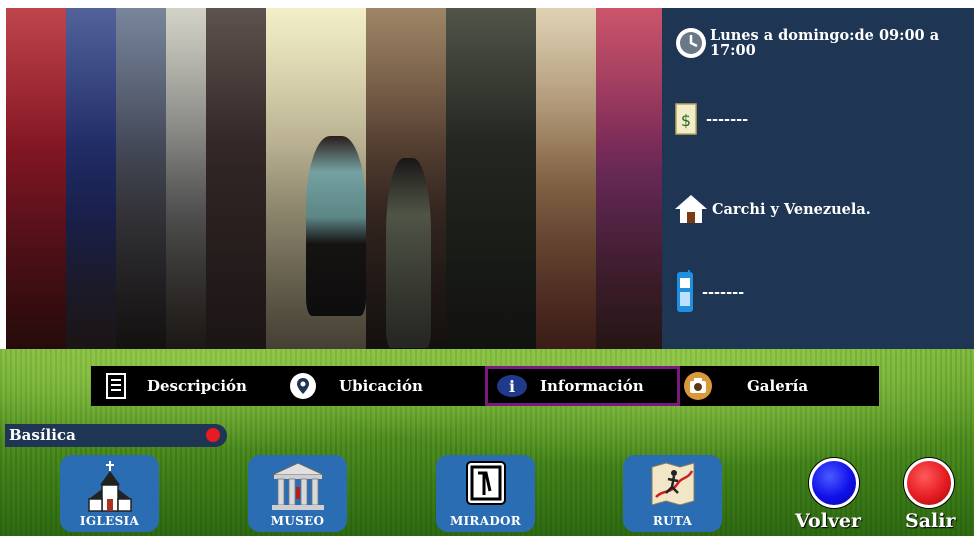 This screenshot has width=974, height=536. I want to click on mirador-button: MIRADOR, so click(485, 493).